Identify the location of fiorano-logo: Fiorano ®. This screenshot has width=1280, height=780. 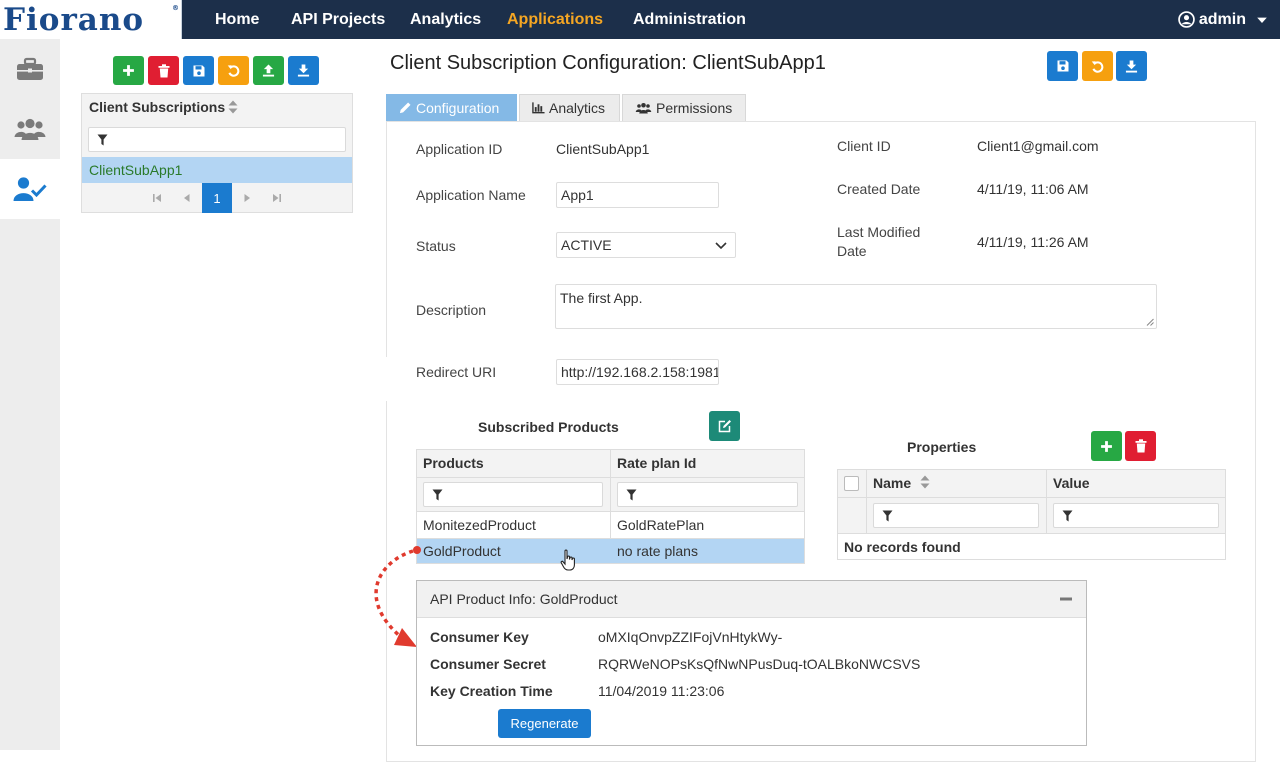
(91, 19).